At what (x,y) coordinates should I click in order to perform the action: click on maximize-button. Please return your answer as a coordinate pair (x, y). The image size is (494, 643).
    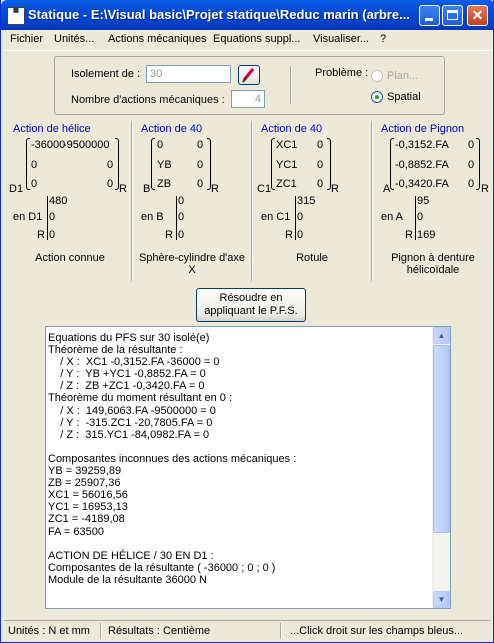
    Looking at the image, I should click on (452, 15).